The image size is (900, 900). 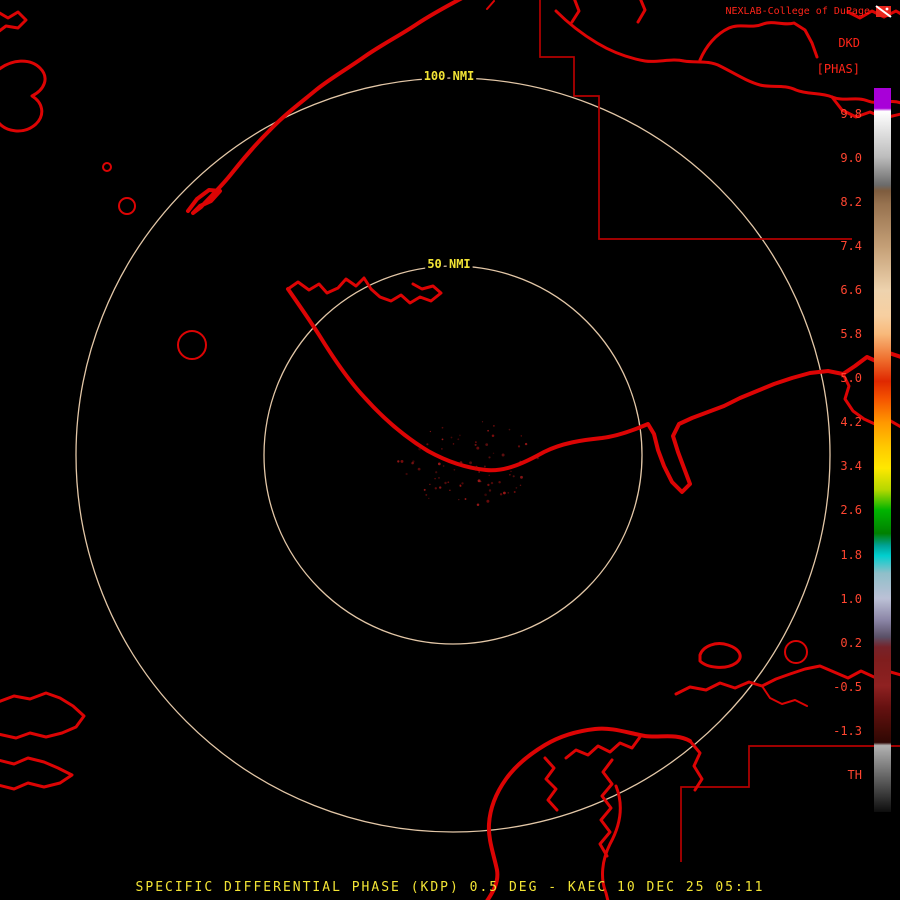 What do you see at coordinates (883, 11) in the screenshot?
I see `cod-logo-icon` at bounding box center [883, 11].